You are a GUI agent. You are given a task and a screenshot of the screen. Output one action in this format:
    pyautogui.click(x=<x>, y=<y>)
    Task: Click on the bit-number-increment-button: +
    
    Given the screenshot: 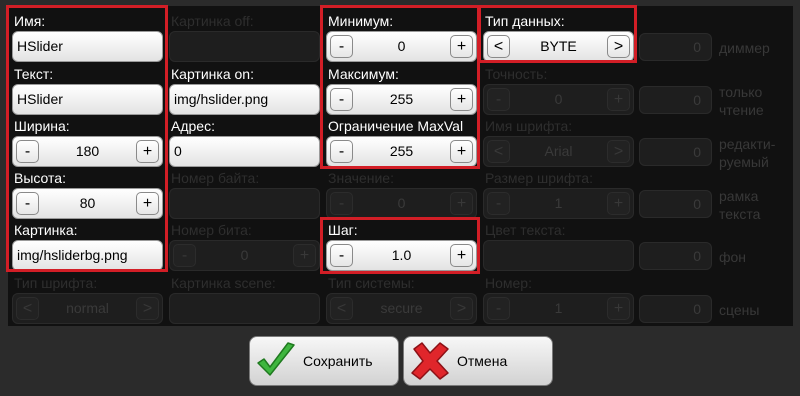 What is the action you would take?
    pyautogui.click(x=304, y=255)
    